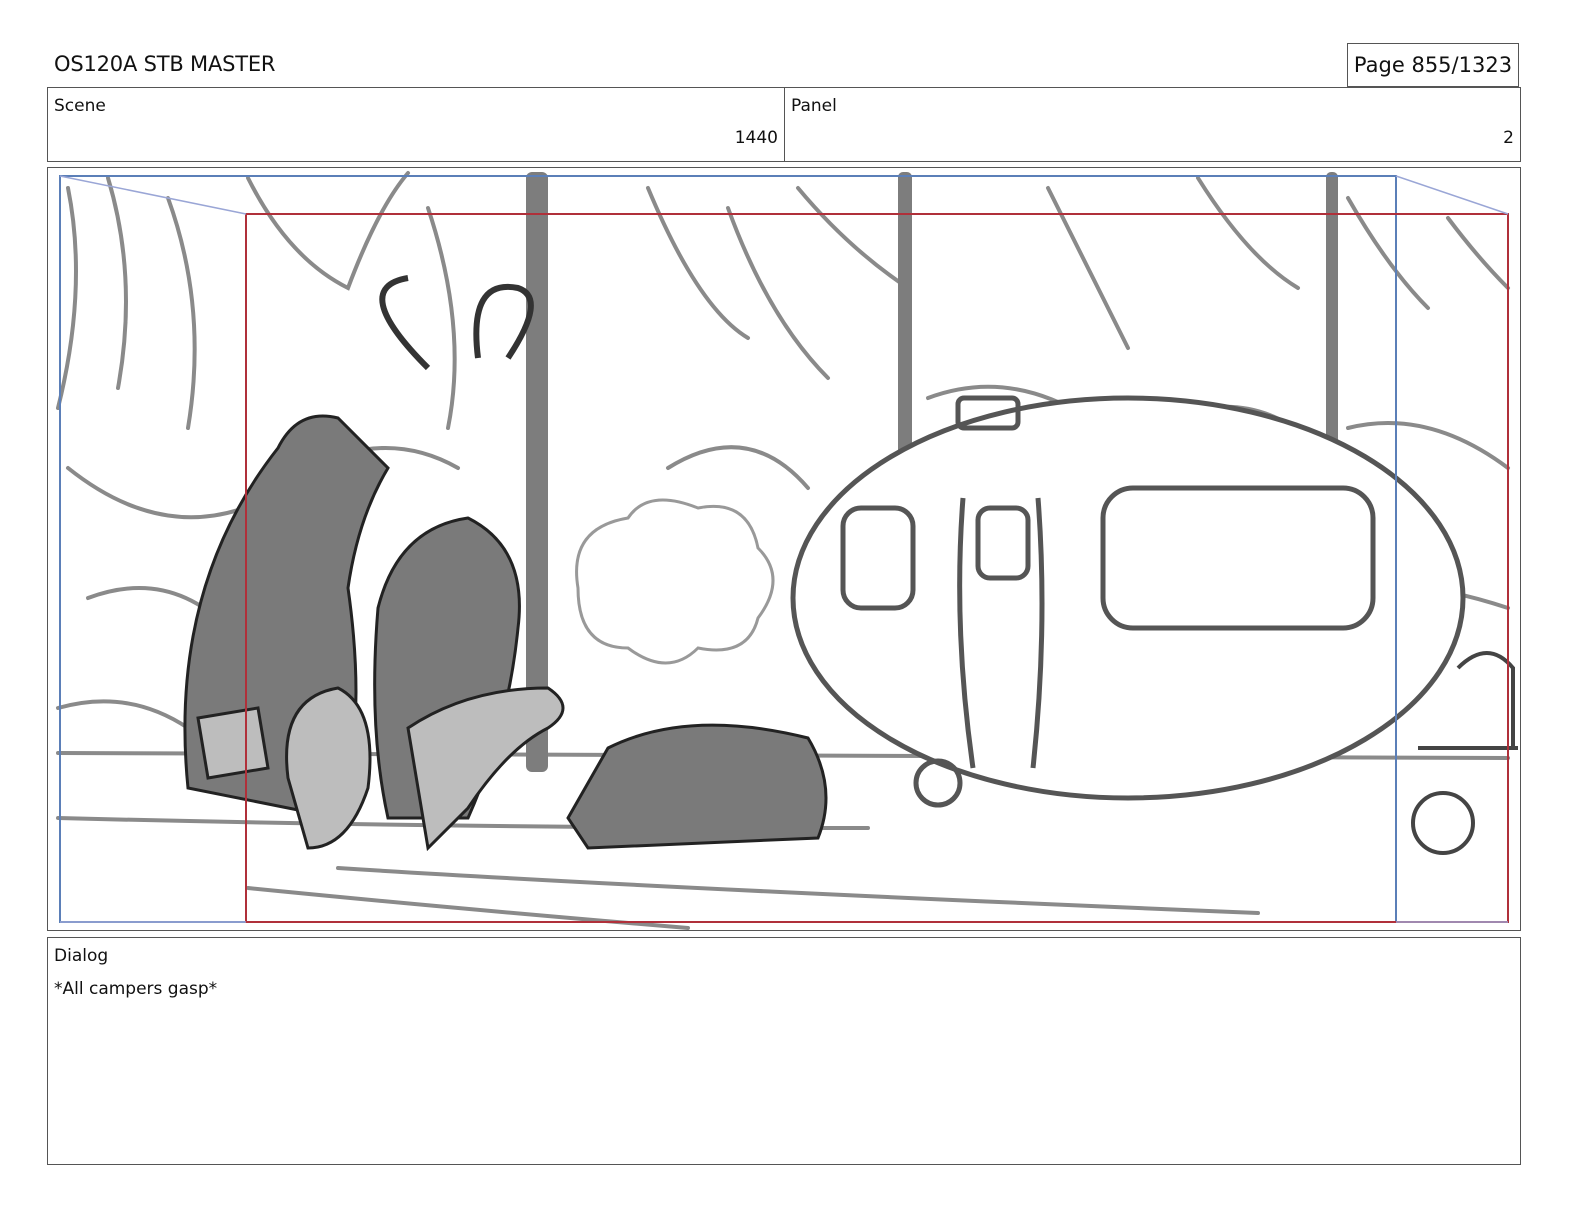  I want to click on dialog-label: Dialog, so click(81, 956).